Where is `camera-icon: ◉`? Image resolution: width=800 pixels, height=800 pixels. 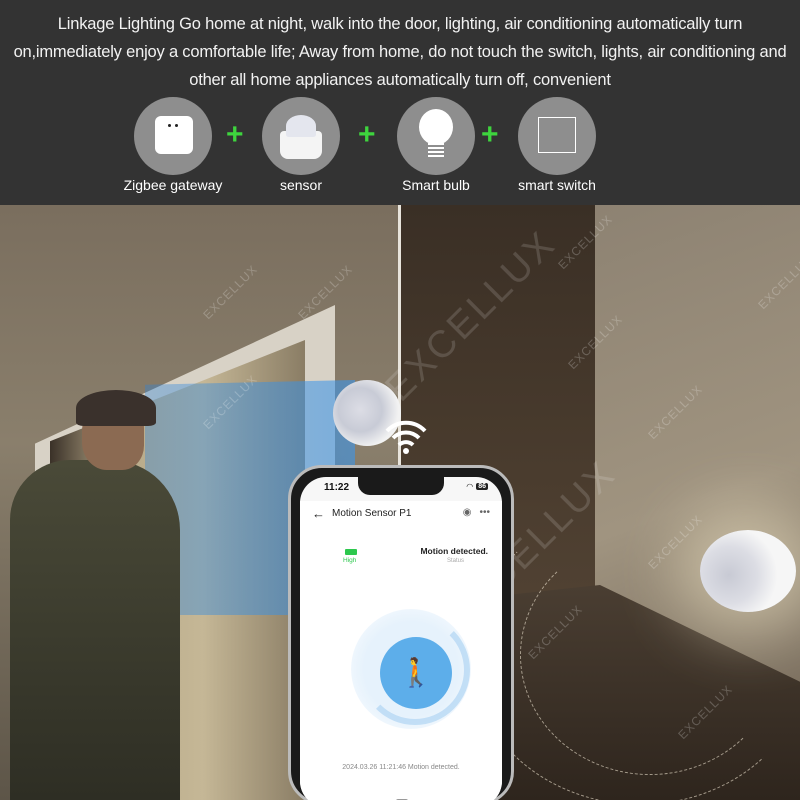
camera-icon: ◉ is located at coordinates (467, 512).